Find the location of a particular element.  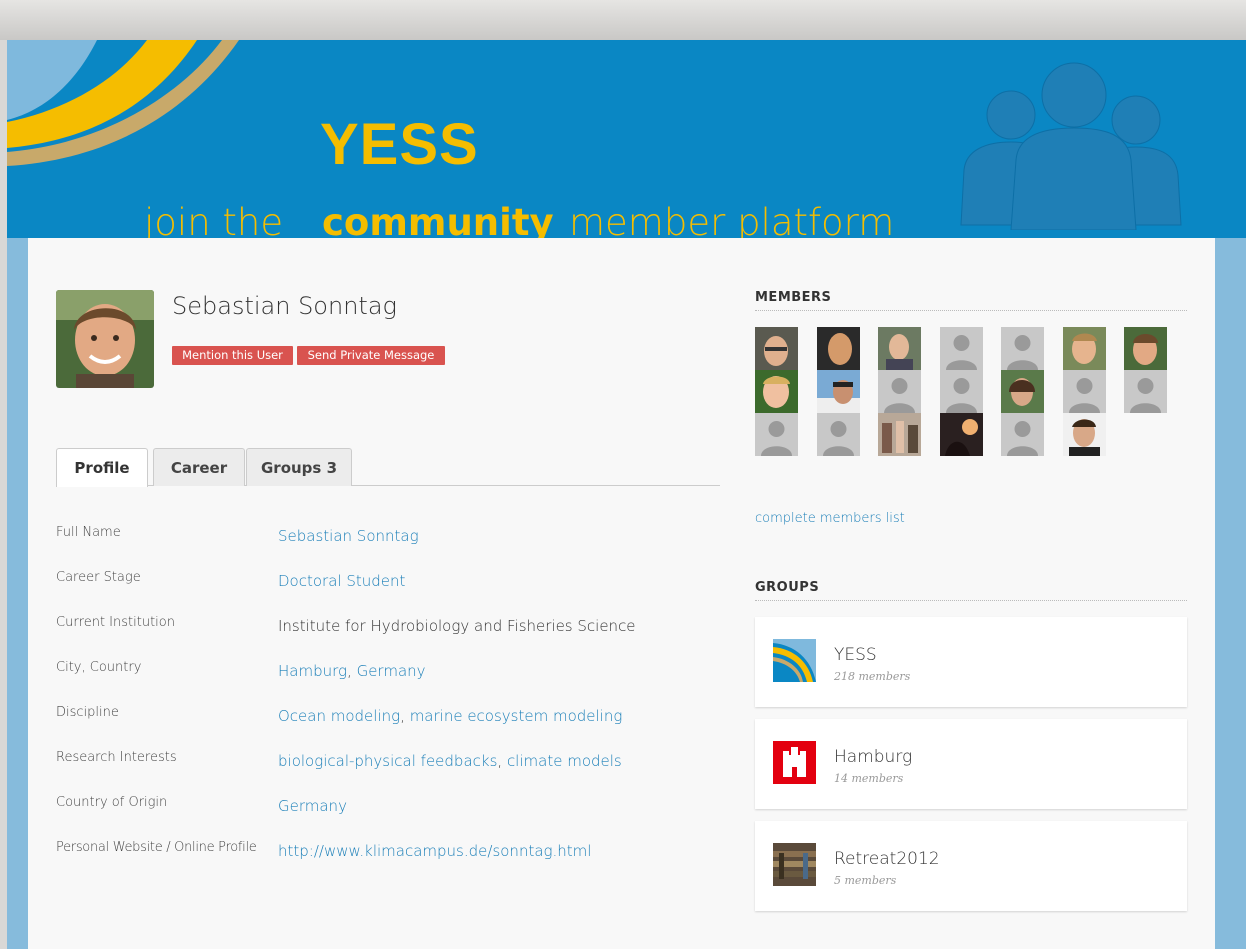

yess-group-icon is located at coordinates (794, 660).